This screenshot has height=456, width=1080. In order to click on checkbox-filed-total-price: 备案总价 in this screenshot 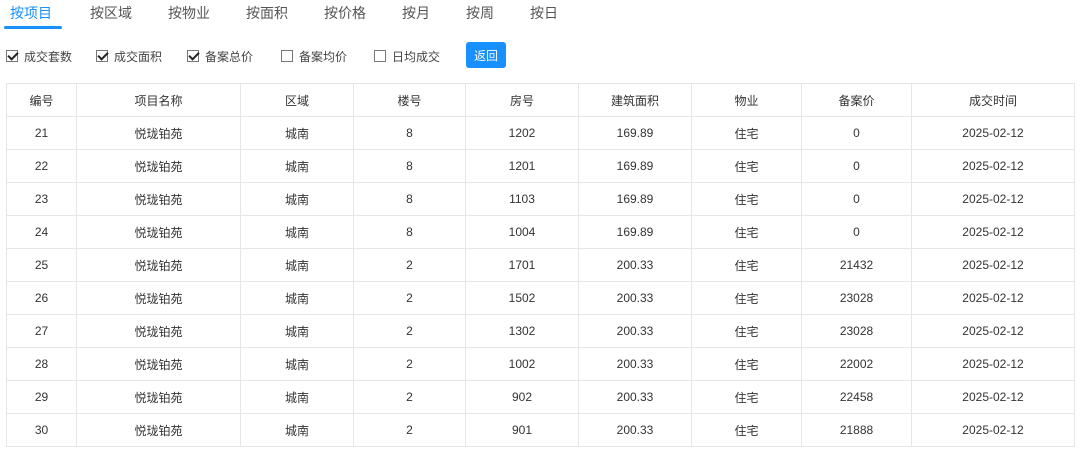, I will do `click(220, 56)`.